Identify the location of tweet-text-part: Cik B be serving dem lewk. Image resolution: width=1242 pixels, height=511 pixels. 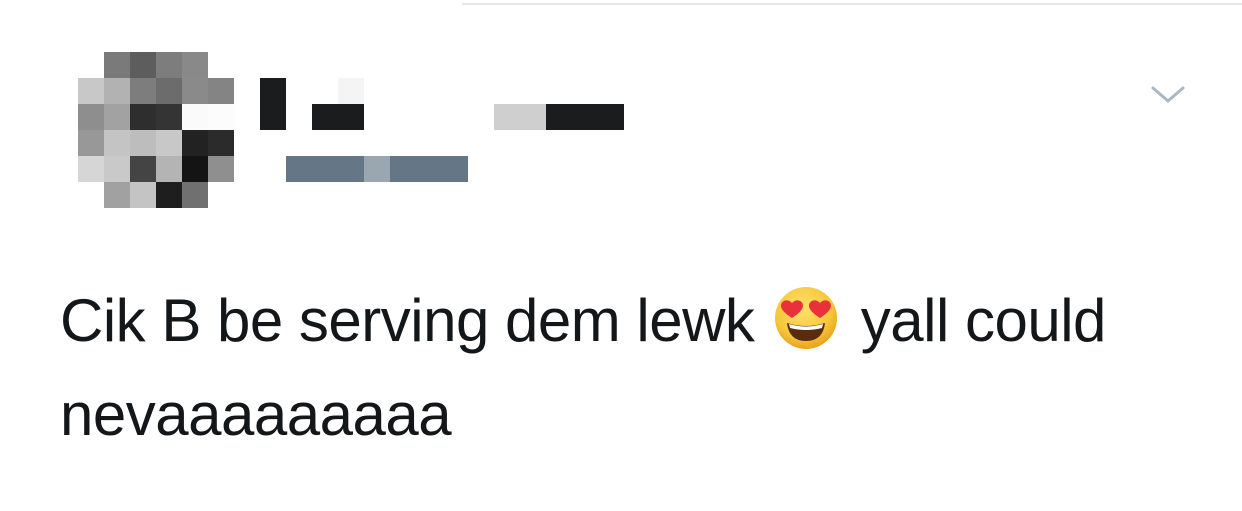
(415, 320).